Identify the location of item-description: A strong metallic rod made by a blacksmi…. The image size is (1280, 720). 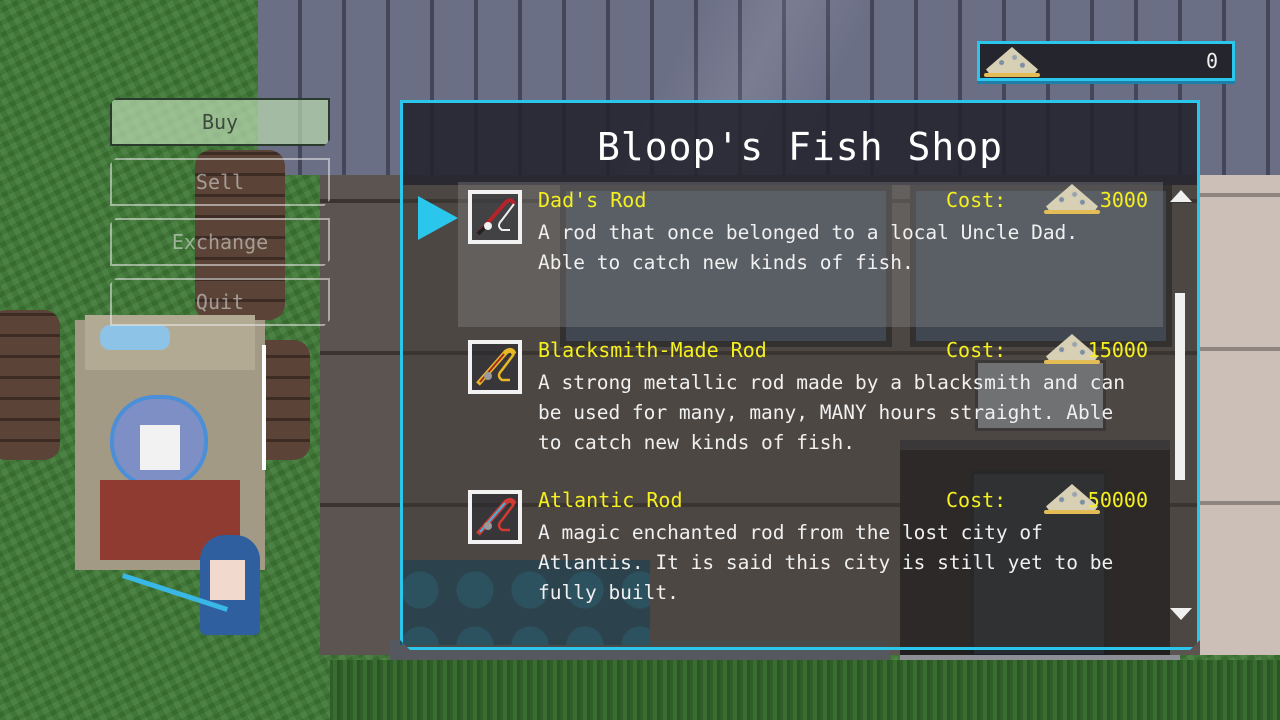
(831, 412).